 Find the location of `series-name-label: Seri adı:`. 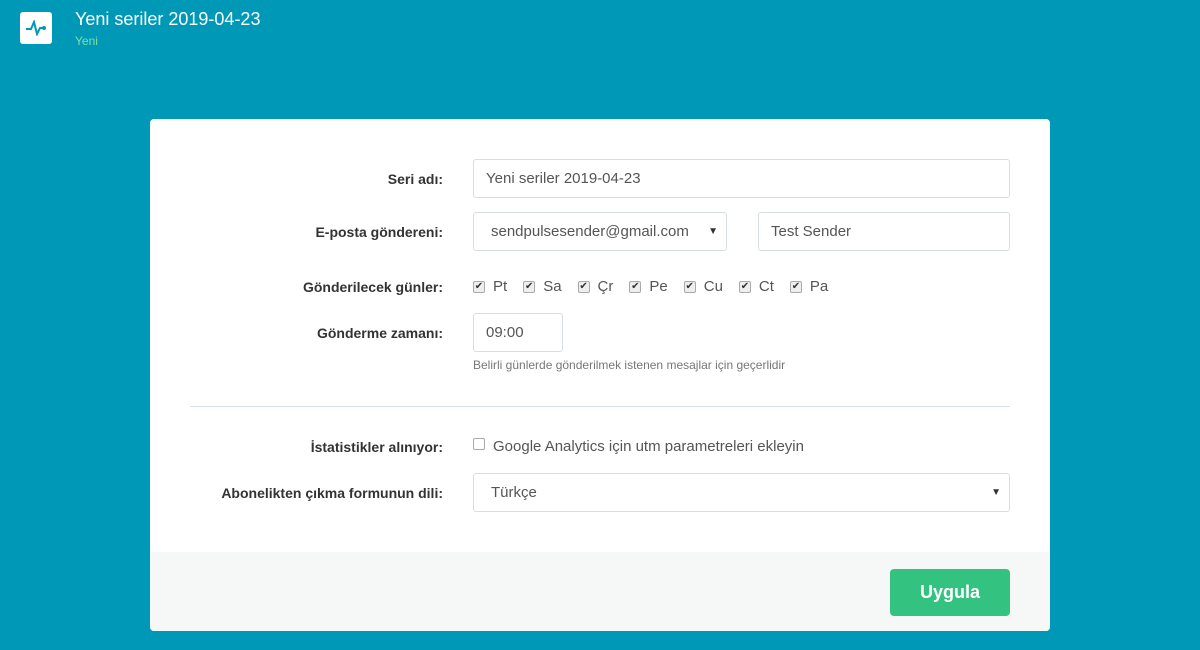

series-name-label: Seri adı: is located at coordinates (415, 179).